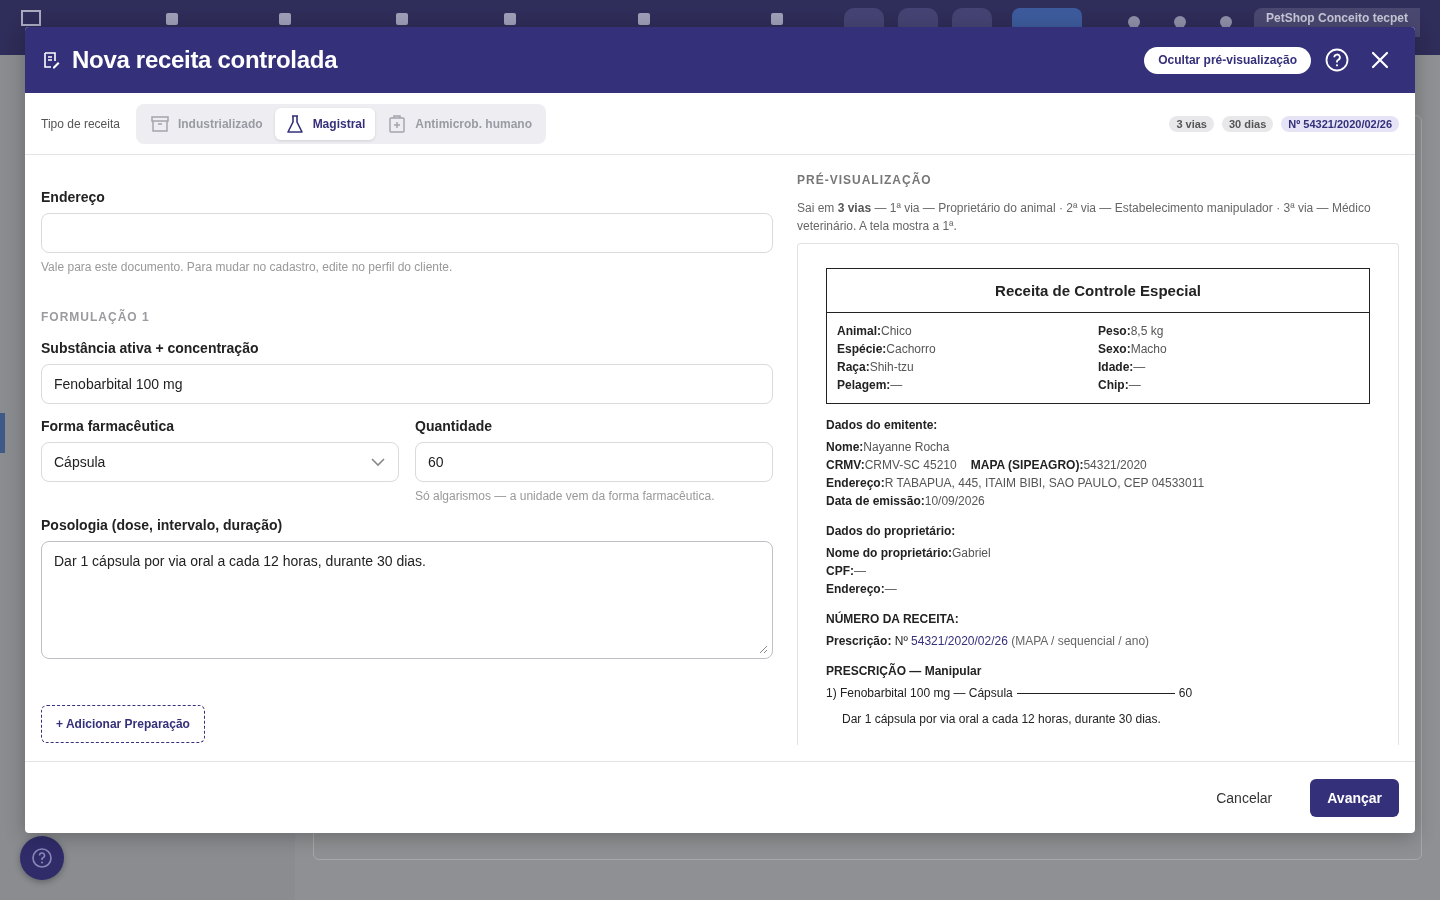 The image size is (1440, 900). I want to click on active-marker, so click(2, 433).